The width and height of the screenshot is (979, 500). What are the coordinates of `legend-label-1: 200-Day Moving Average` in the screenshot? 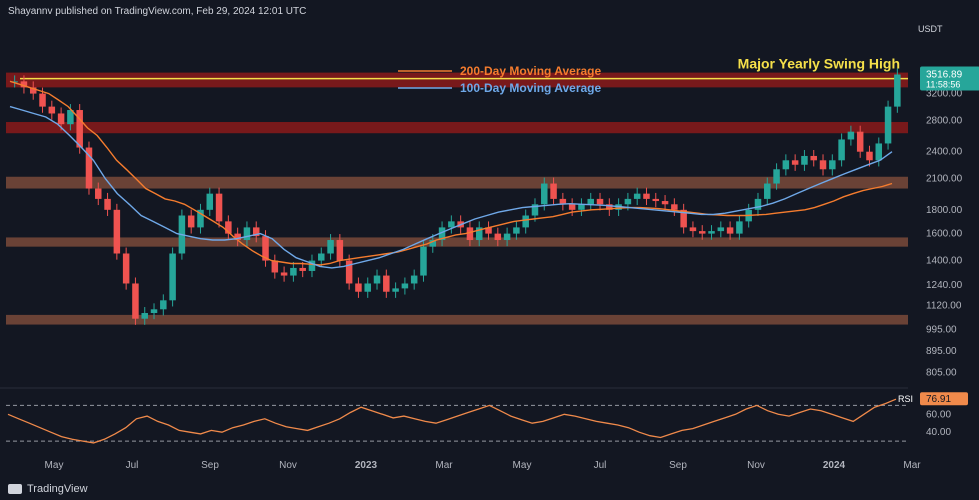 It's located at (530, 71).